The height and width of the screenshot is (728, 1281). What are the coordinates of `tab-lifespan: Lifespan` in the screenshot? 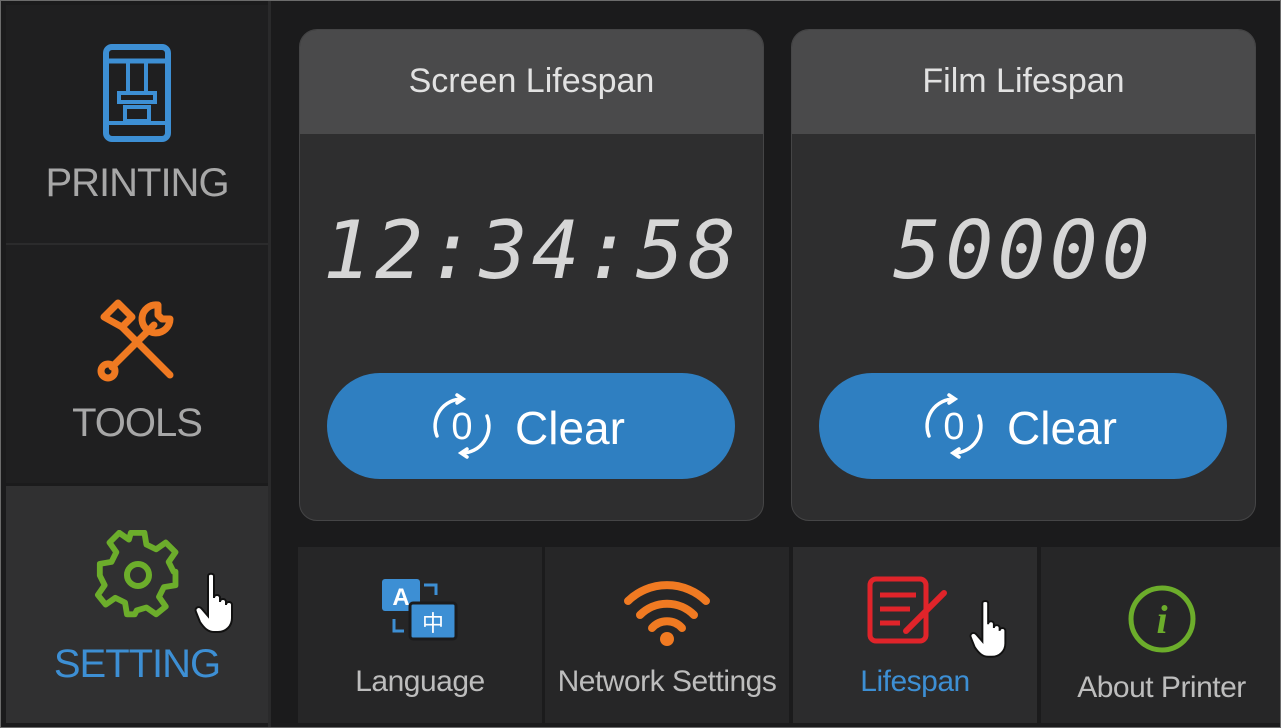 It's located at (915, 635).